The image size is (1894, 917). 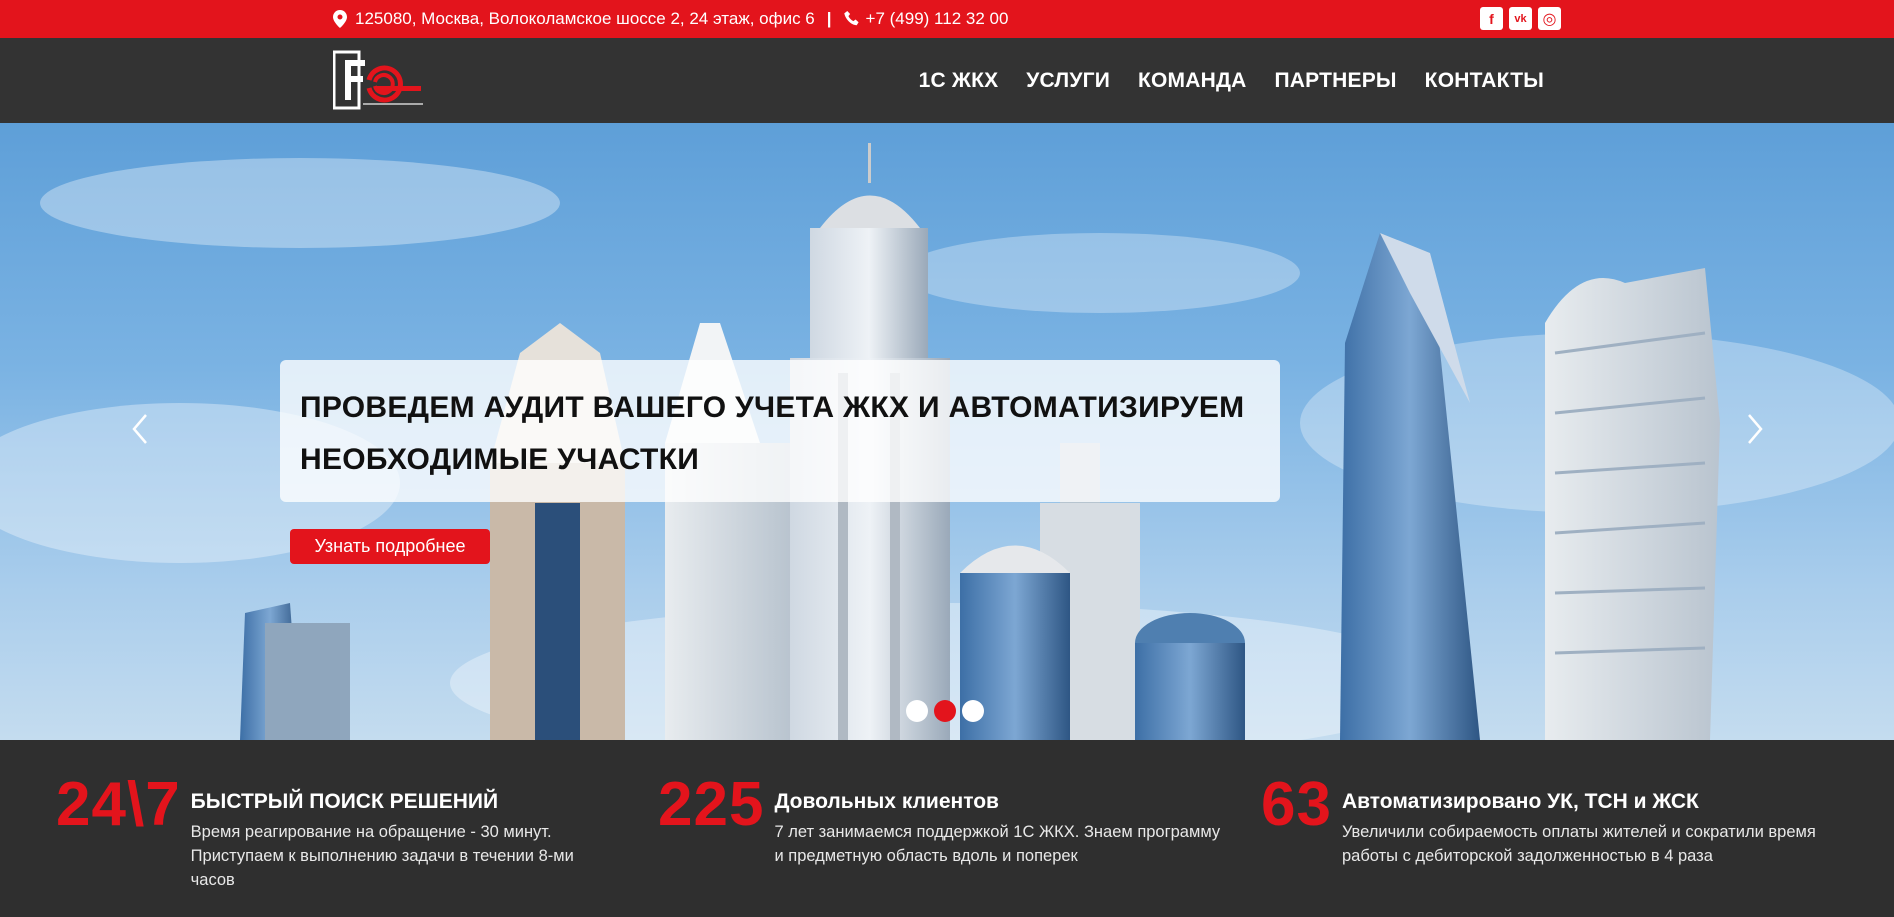 I want to click on chevron-left-icon, so click(x=140, y=429).